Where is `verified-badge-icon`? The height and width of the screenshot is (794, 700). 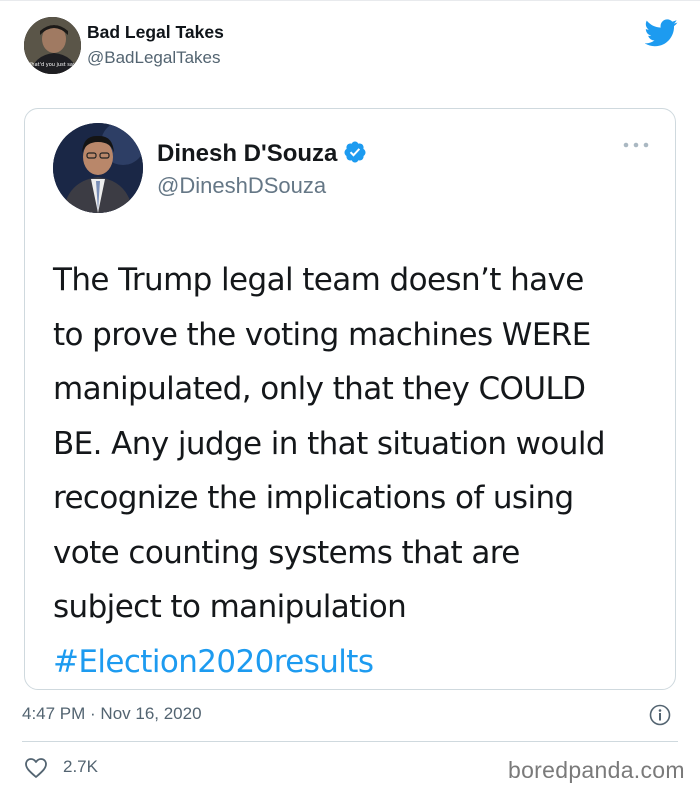
verified-badge-icon is located at coordinates (355, 152).